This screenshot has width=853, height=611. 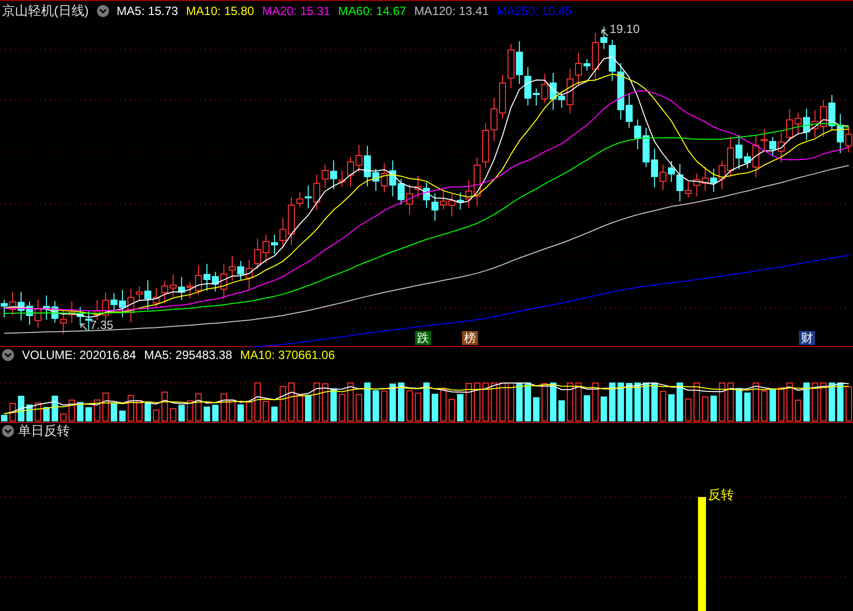 What do you see at coordinates (721, 495) in the screenshot?
I see `signal-label: 反转` at bounding box center [721, 495].